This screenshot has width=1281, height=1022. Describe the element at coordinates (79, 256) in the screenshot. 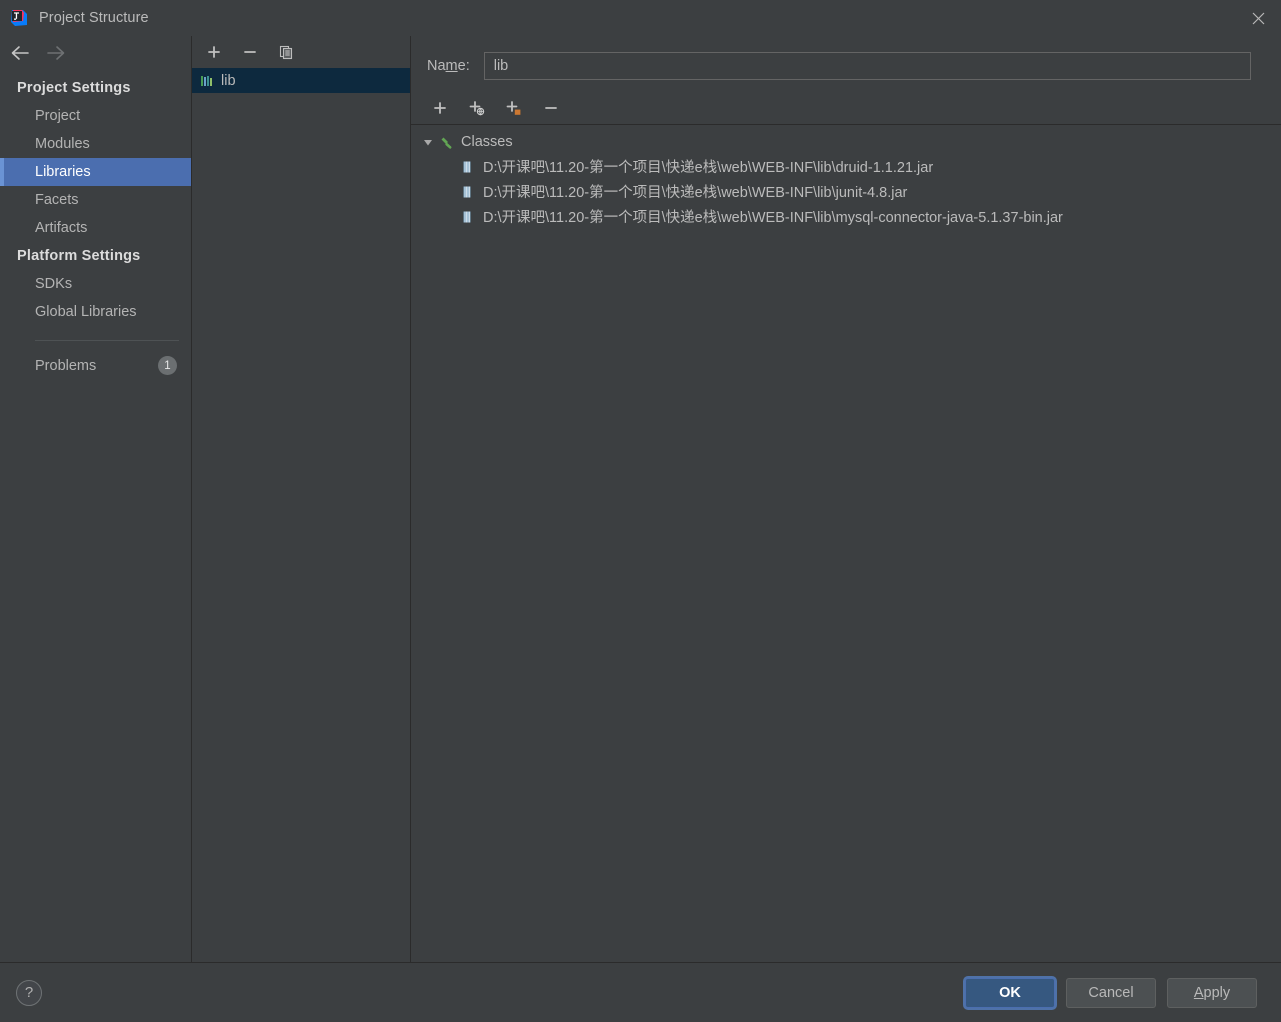

I see `nav-group-platform-settings: Platform Settings` at that location.